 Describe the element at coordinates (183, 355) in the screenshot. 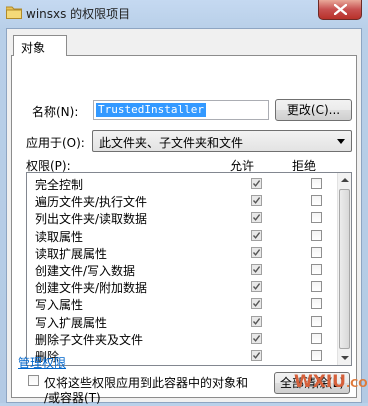

I see `permission-row: 删除` at that location.